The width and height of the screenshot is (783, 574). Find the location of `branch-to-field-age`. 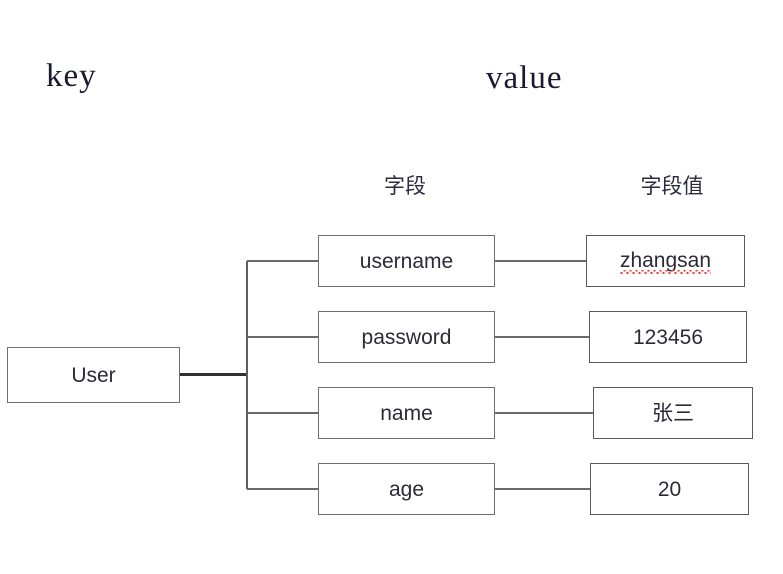

branch-to-field-age is located at coordinates (283, 489).